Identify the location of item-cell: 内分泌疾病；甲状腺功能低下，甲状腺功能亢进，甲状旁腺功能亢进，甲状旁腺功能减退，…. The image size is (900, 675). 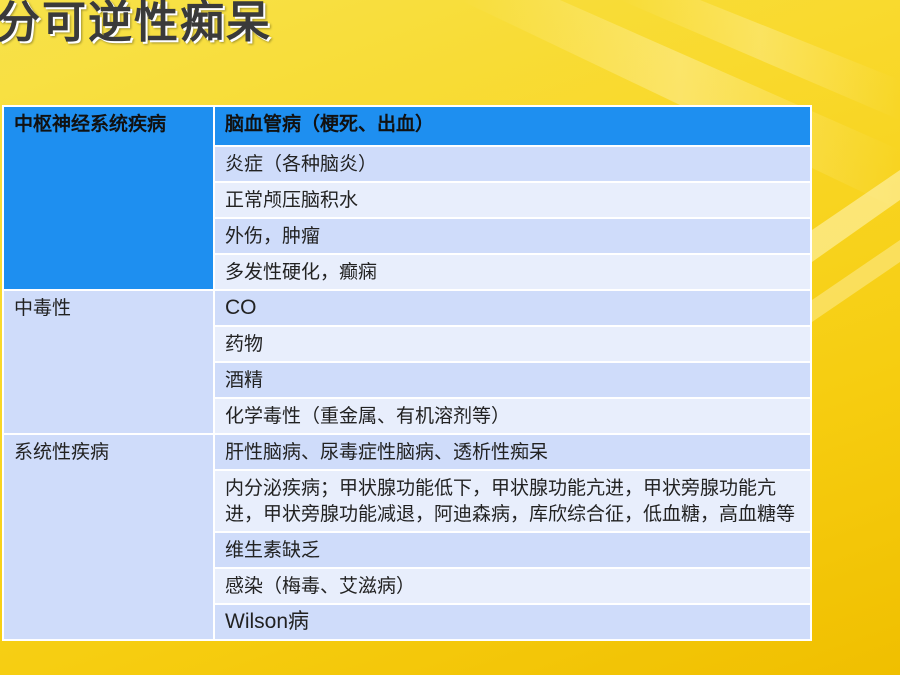
(512, 501).